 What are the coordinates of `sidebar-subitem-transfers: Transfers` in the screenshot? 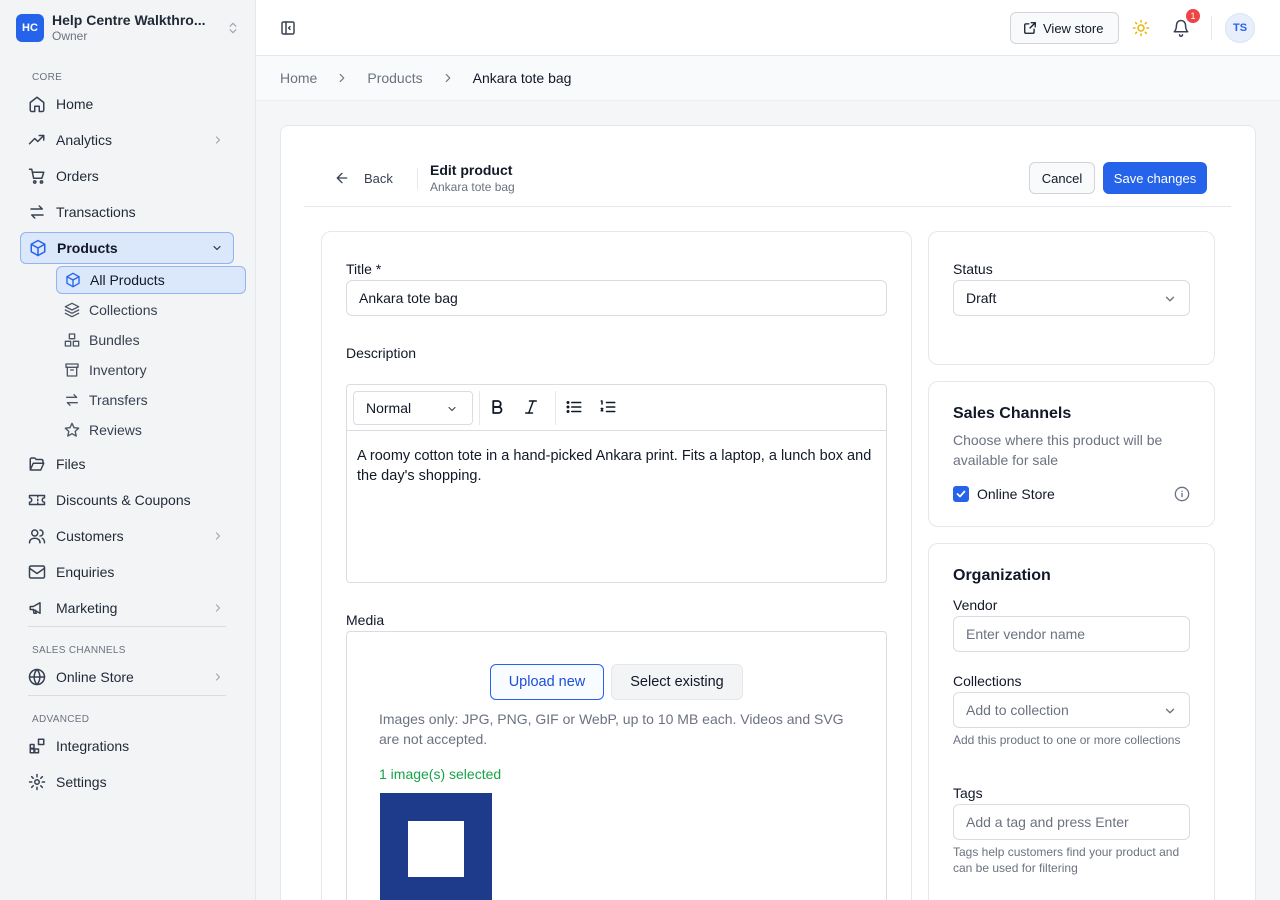 It's located at (151, 400).